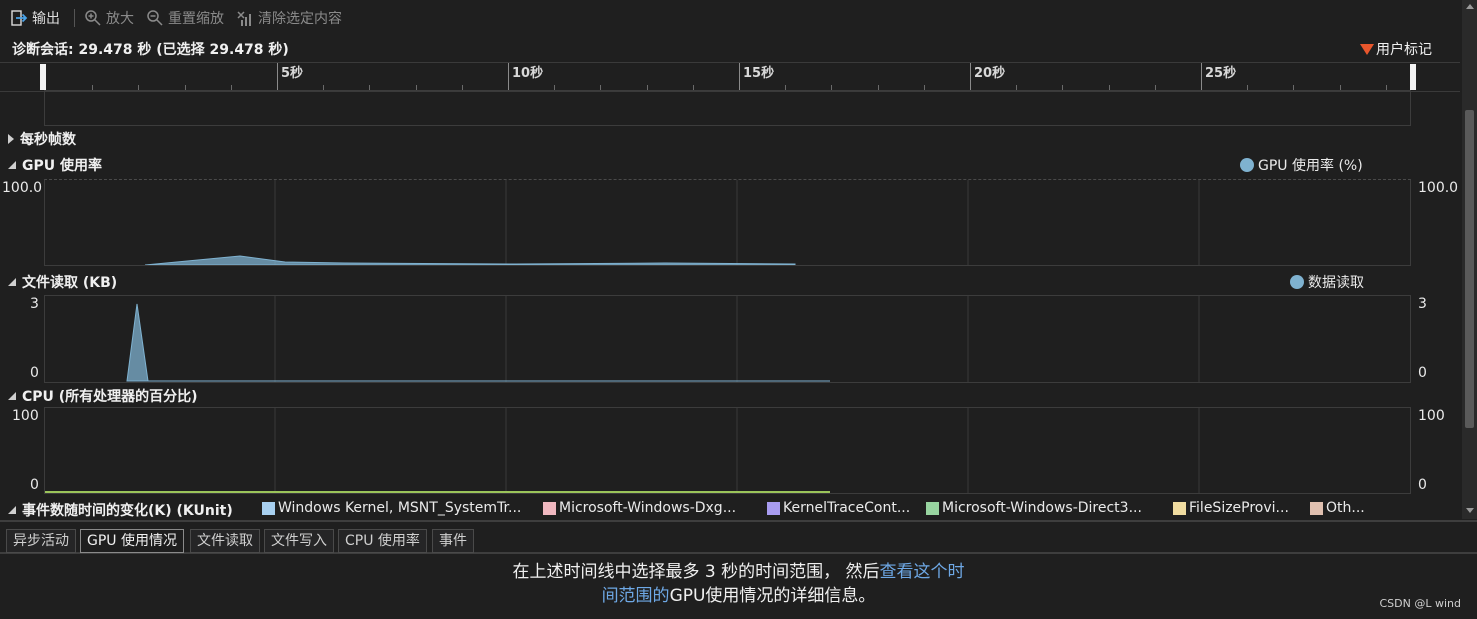 This screenshot has height=619, width=1477. What do you see at coordinates (155, 18) in the screenshot?
I see `magnifier-reset-icon` at bounding box center [155, 18].